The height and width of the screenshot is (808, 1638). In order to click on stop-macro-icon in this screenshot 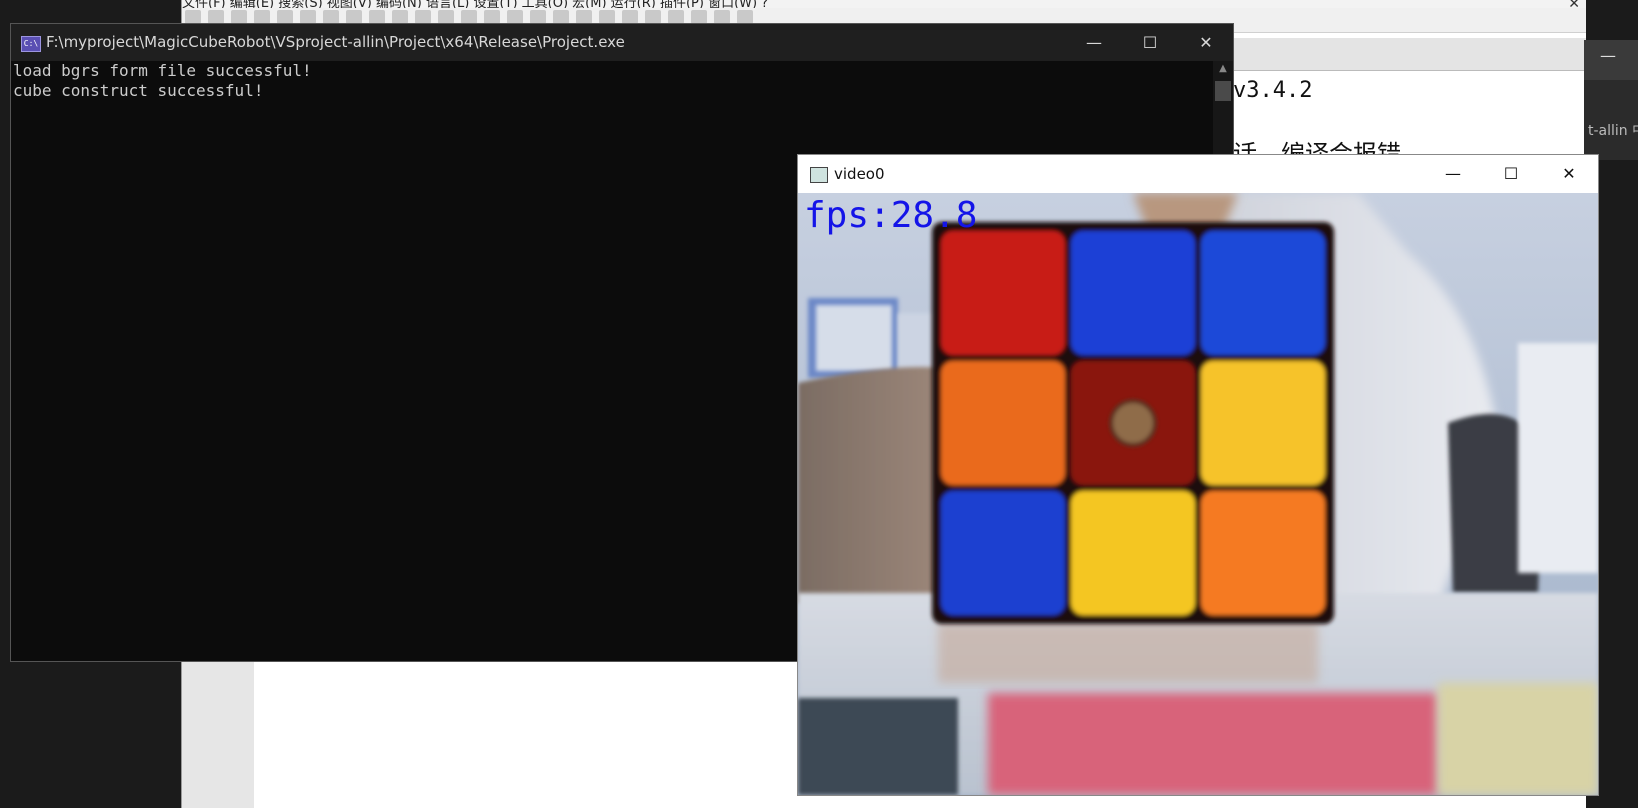, I will do `click(676, 17)`.